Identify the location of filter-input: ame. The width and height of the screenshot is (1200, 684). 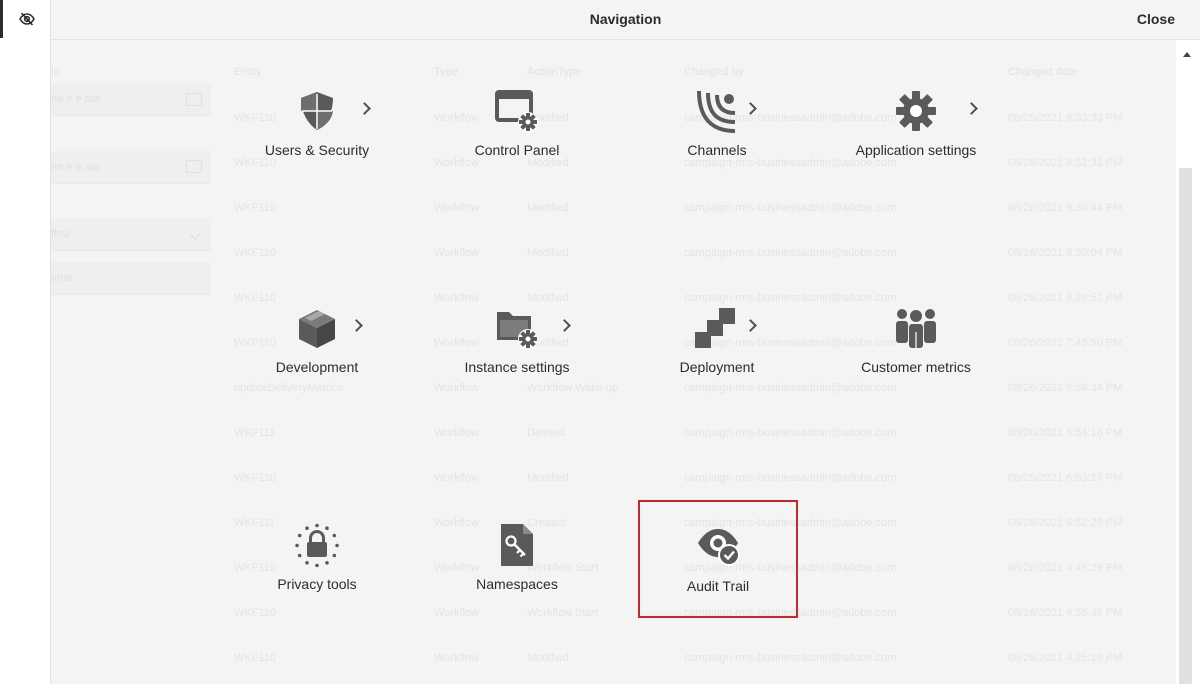
(131, 278).